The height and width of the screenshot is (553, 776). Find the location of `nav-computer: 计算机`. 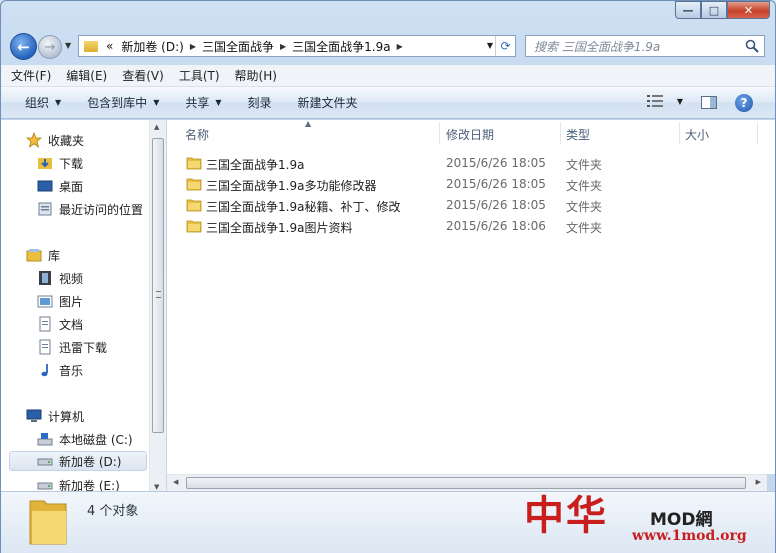

nav-computer: 计算机 is located at coordinates (55, 416).